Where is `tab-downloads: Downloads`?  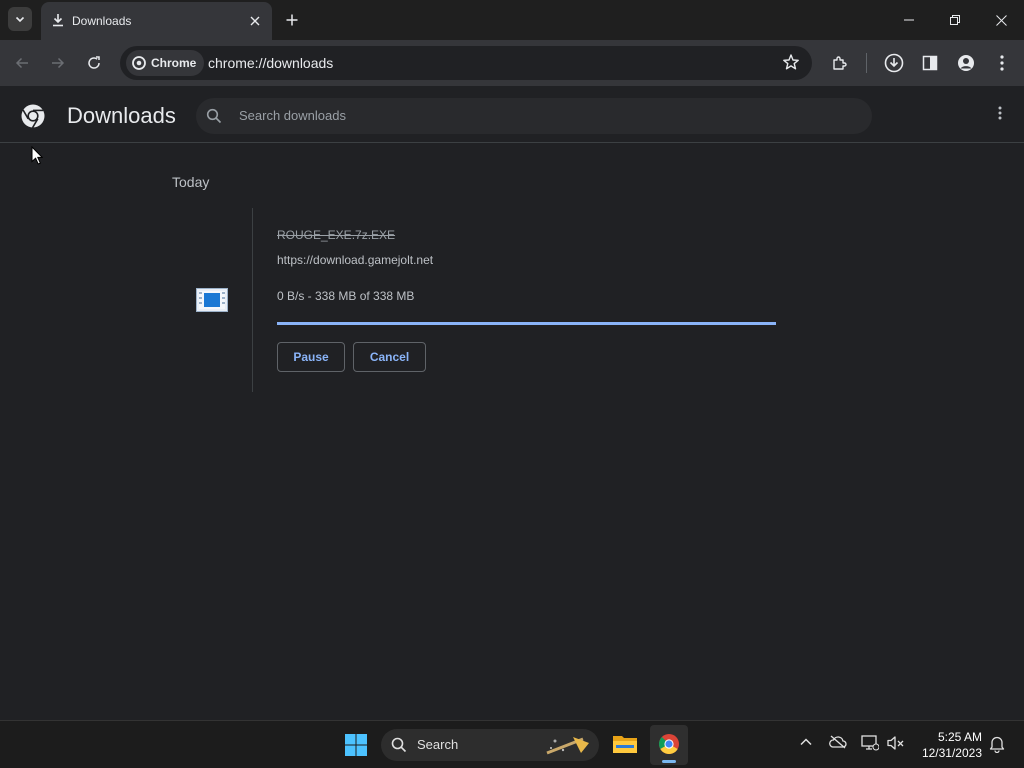 tab-downloads: Downloads is located at coordinates (156, 21).